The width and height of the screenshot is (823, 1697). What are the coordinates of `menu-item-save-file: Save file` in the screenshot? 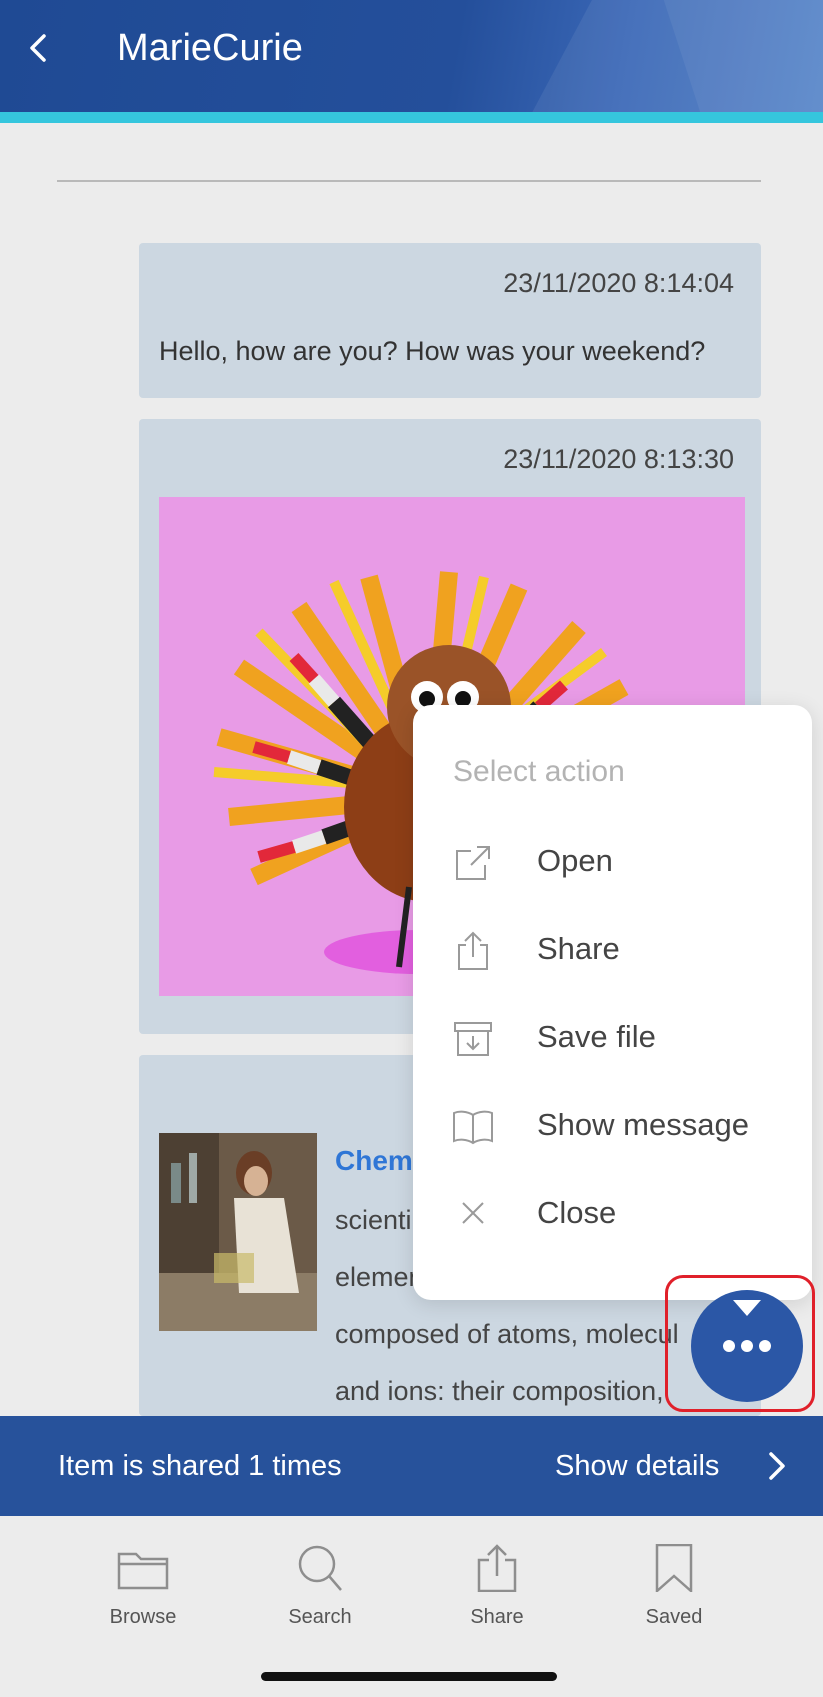 It's located at (612, 1041).